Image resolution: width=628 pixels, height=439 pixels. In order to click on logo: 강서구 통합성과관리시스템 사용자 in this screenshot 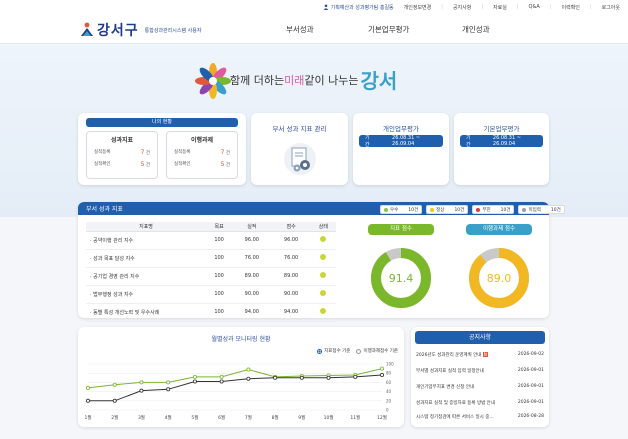, I will do `click(140, 30)`.